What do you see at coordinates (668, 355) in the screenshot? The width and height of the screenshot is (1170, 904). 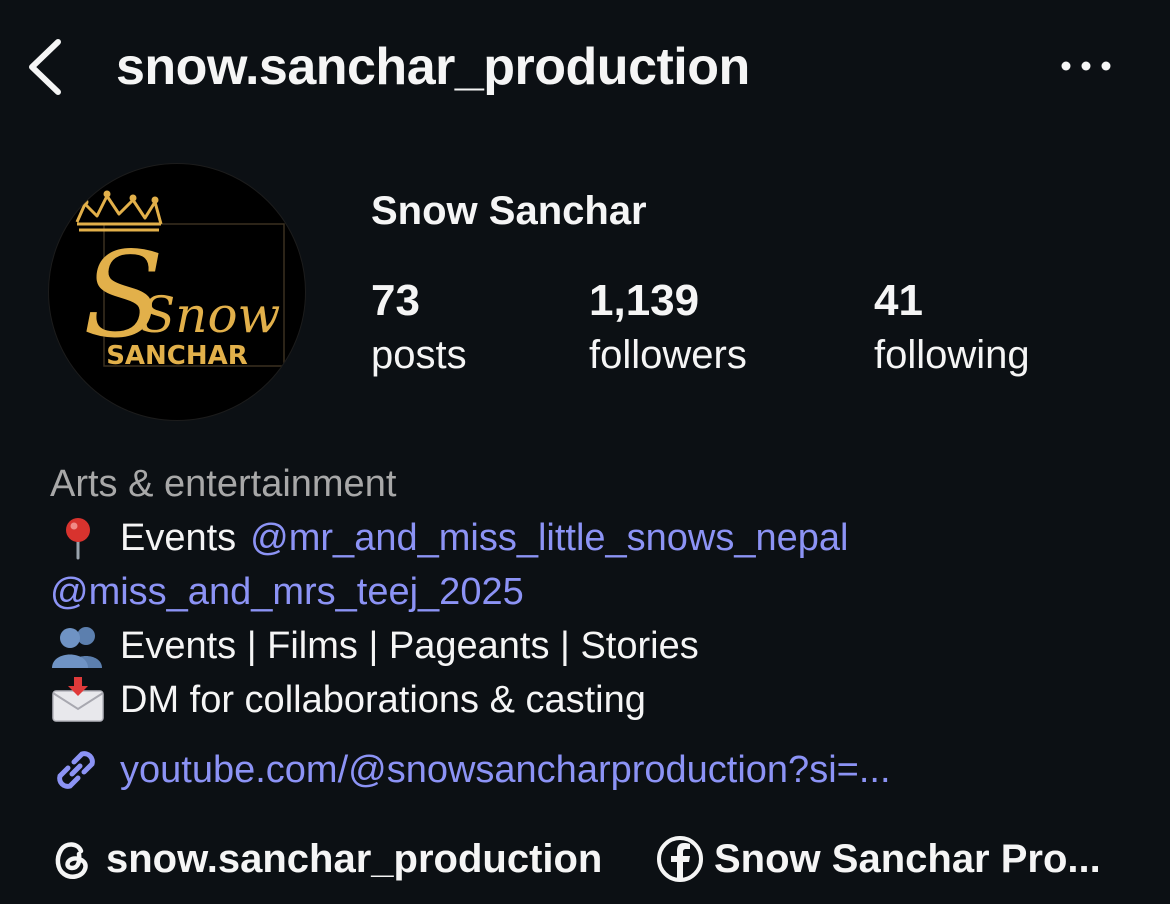 I see `followers-label: followers` at bounding box center [668, 355].